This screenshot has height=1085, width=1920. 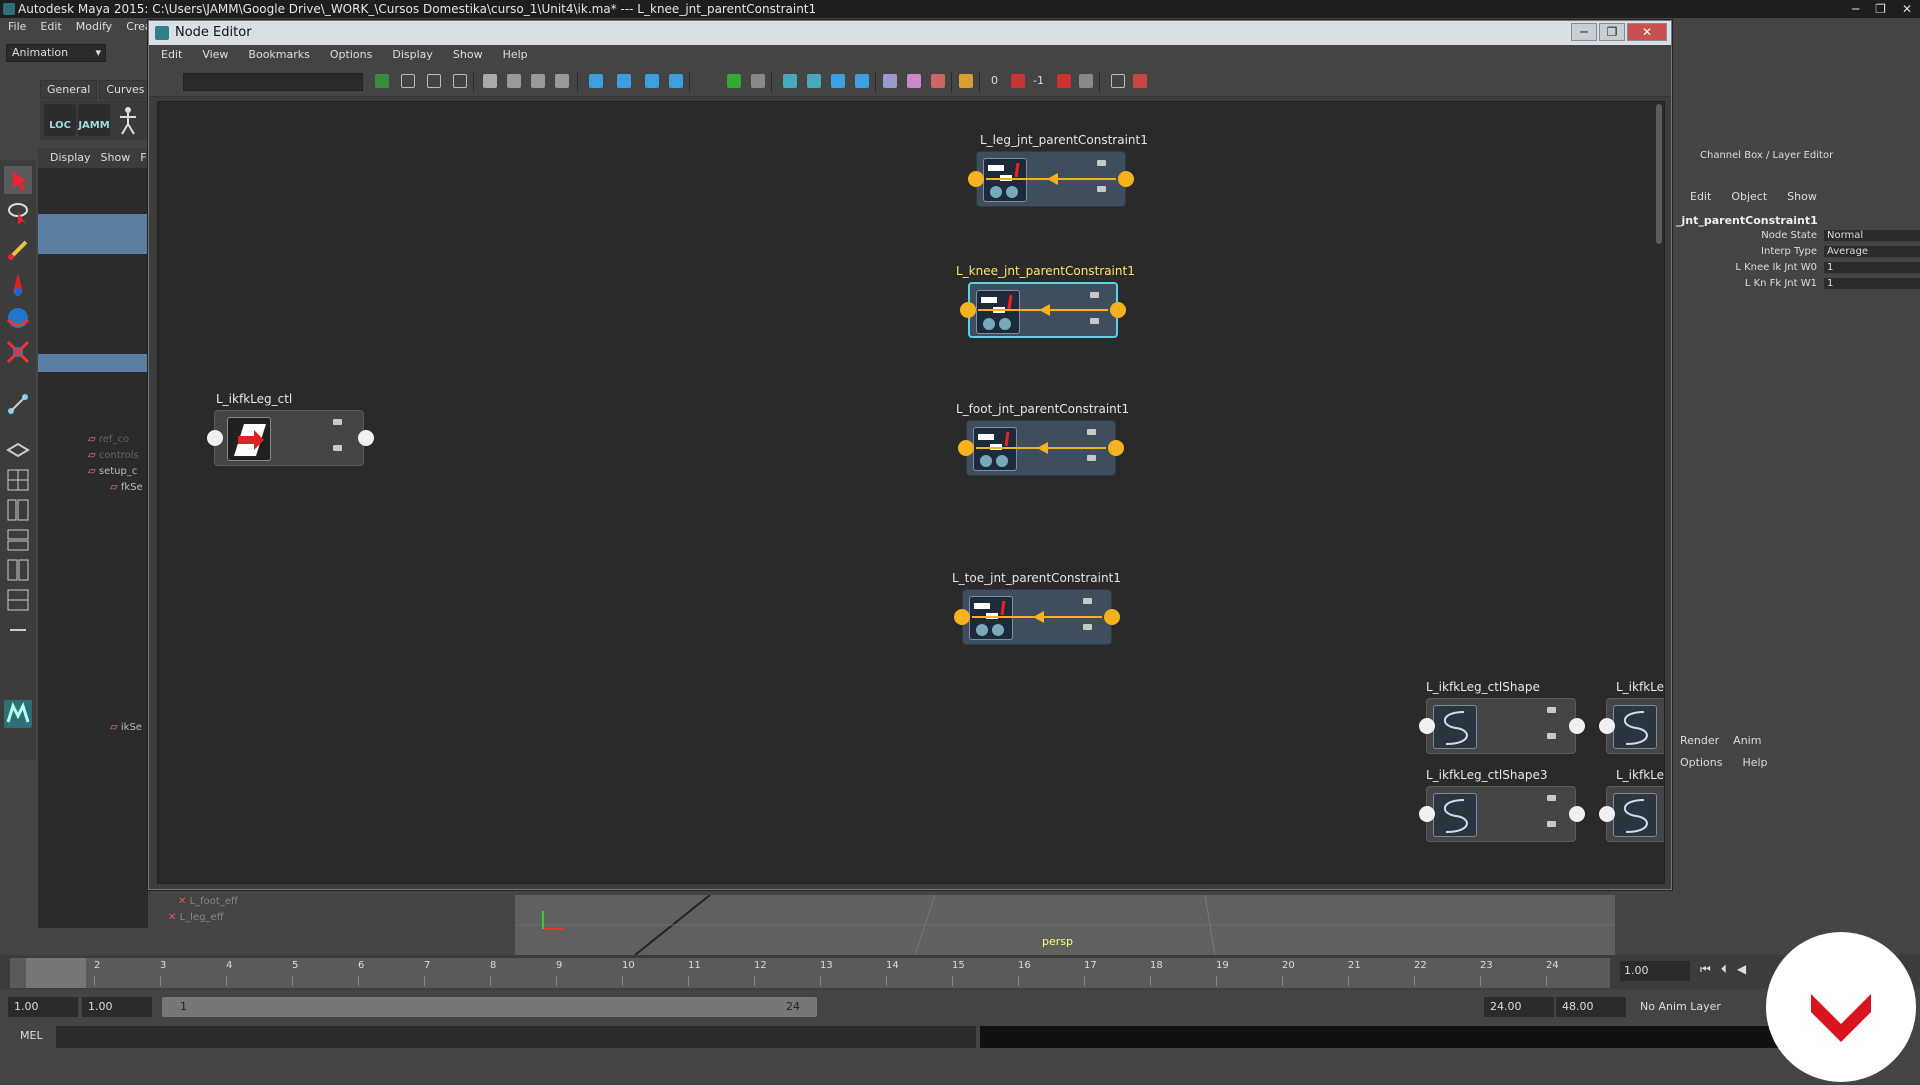 What do you see at coordinates (1040, 442) in the screenshot?
I see `node-foot-constraint: L_foot_jnt_parentConstraint1` at bounding box center [1040, 442].